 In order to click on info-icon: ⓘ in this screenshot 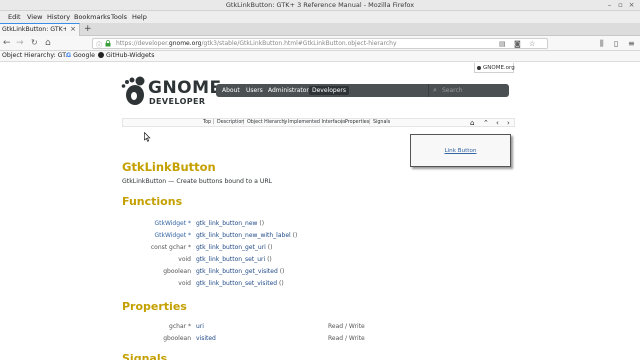, I will do `click(99, 44)`.